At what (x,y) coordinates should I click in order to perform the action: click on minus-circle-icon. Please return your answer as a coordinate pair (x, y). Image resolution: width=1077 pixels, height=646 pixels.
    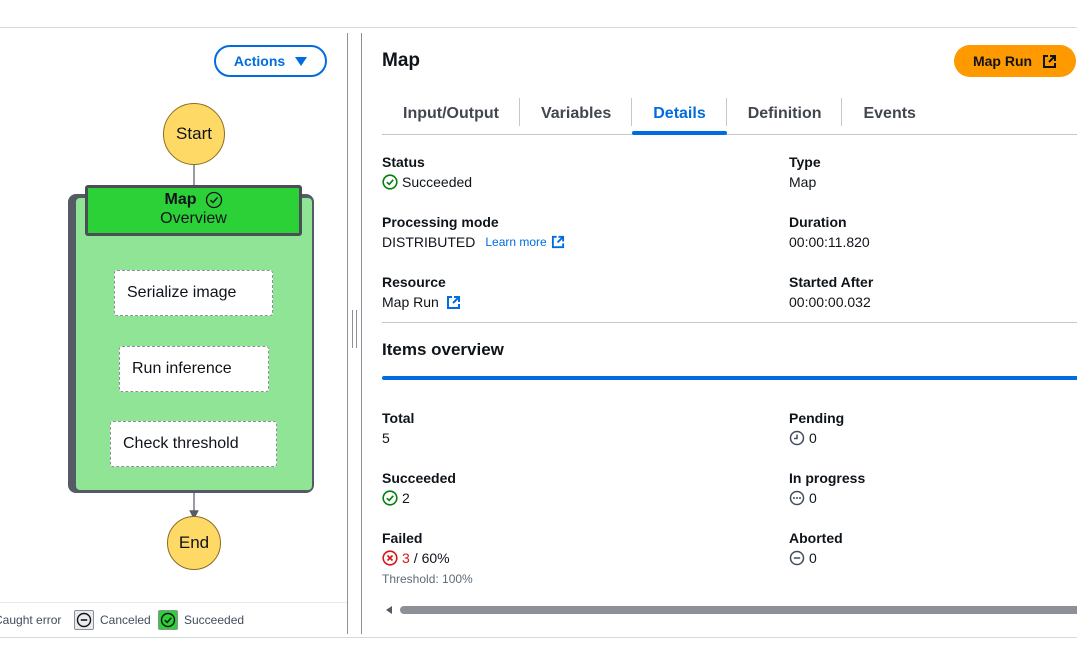
    Looking at the image, I should click on (797, 558).